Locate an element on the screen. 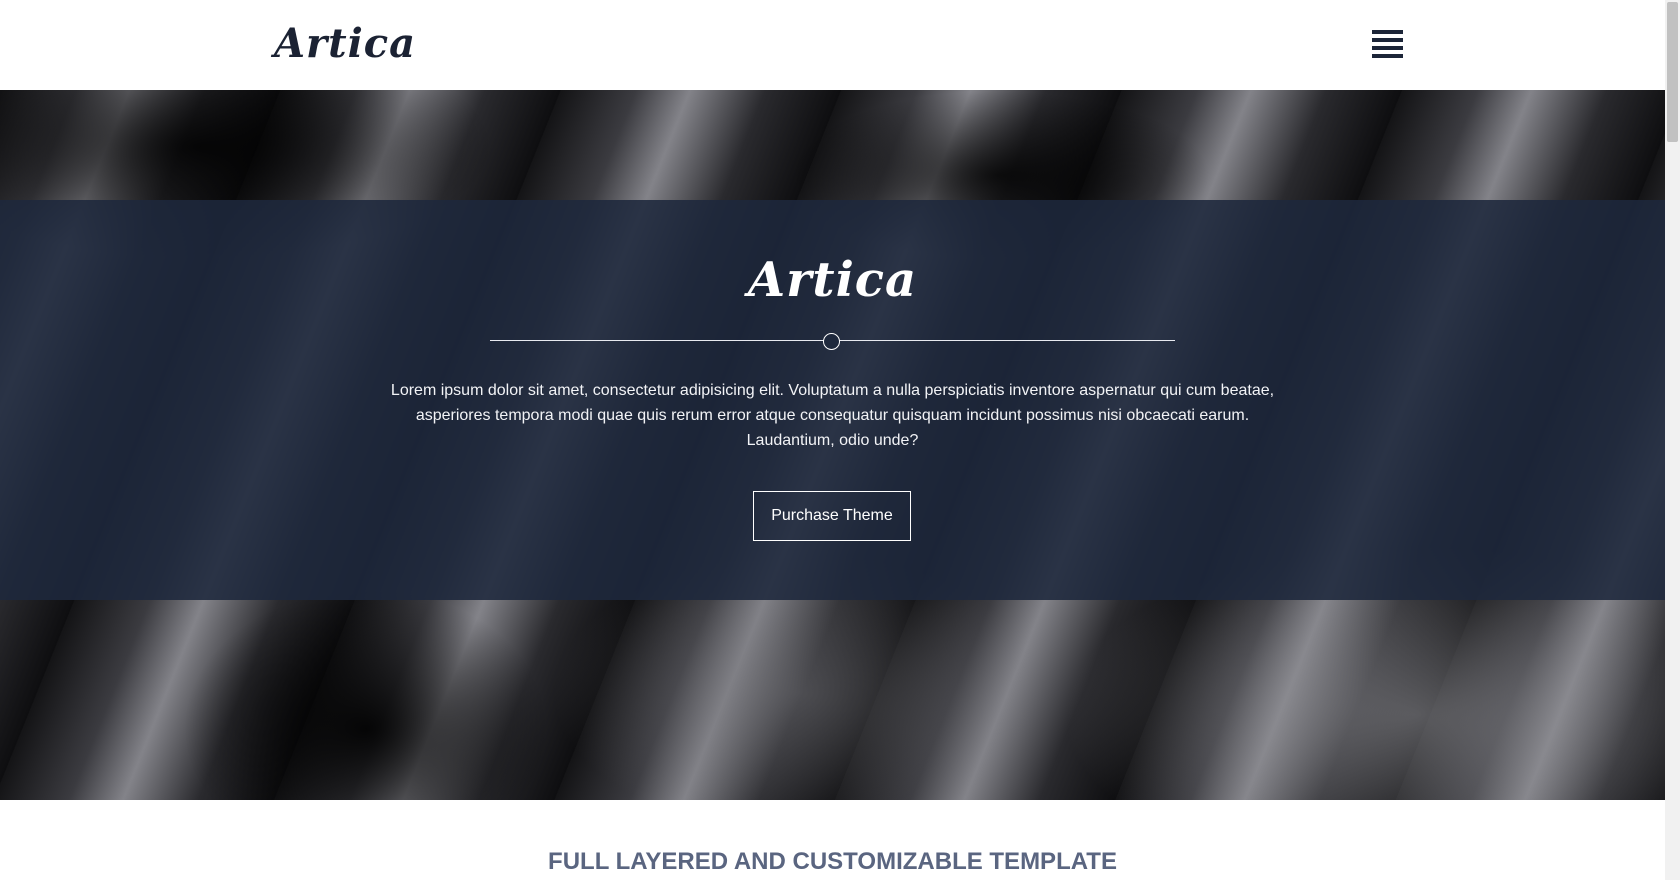 The width and height of the screenshot is (1680, 880). section-heading: FULL LAYERED AND CUSTOMIZABLE TEMPLATE is located at coordinates (832, 861).